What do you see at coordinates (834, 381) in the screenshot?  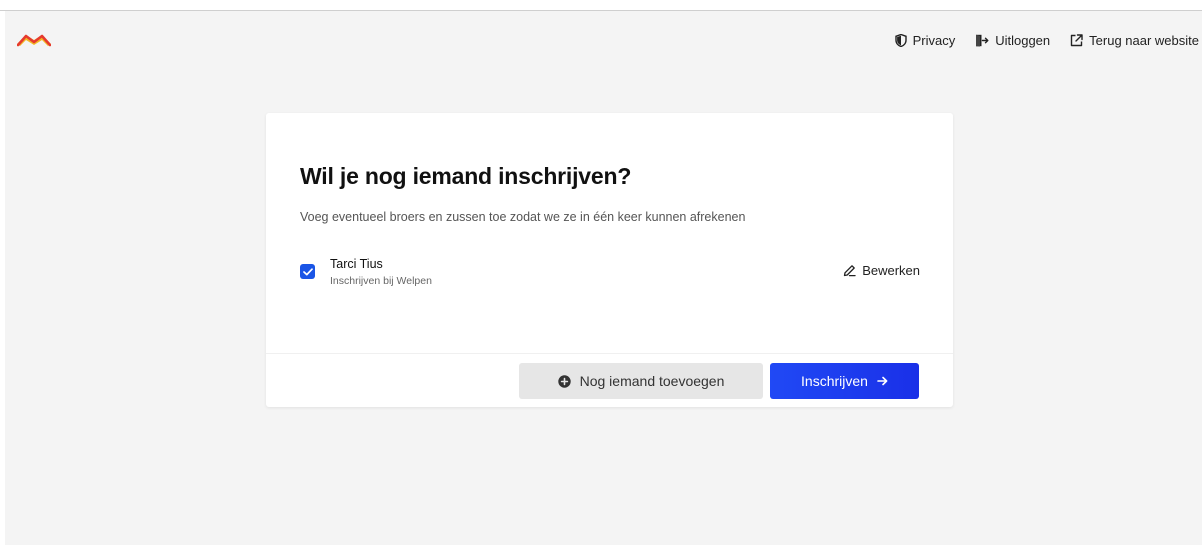 I see `register-label: Inschrijven` at bounding box center [834, 381].